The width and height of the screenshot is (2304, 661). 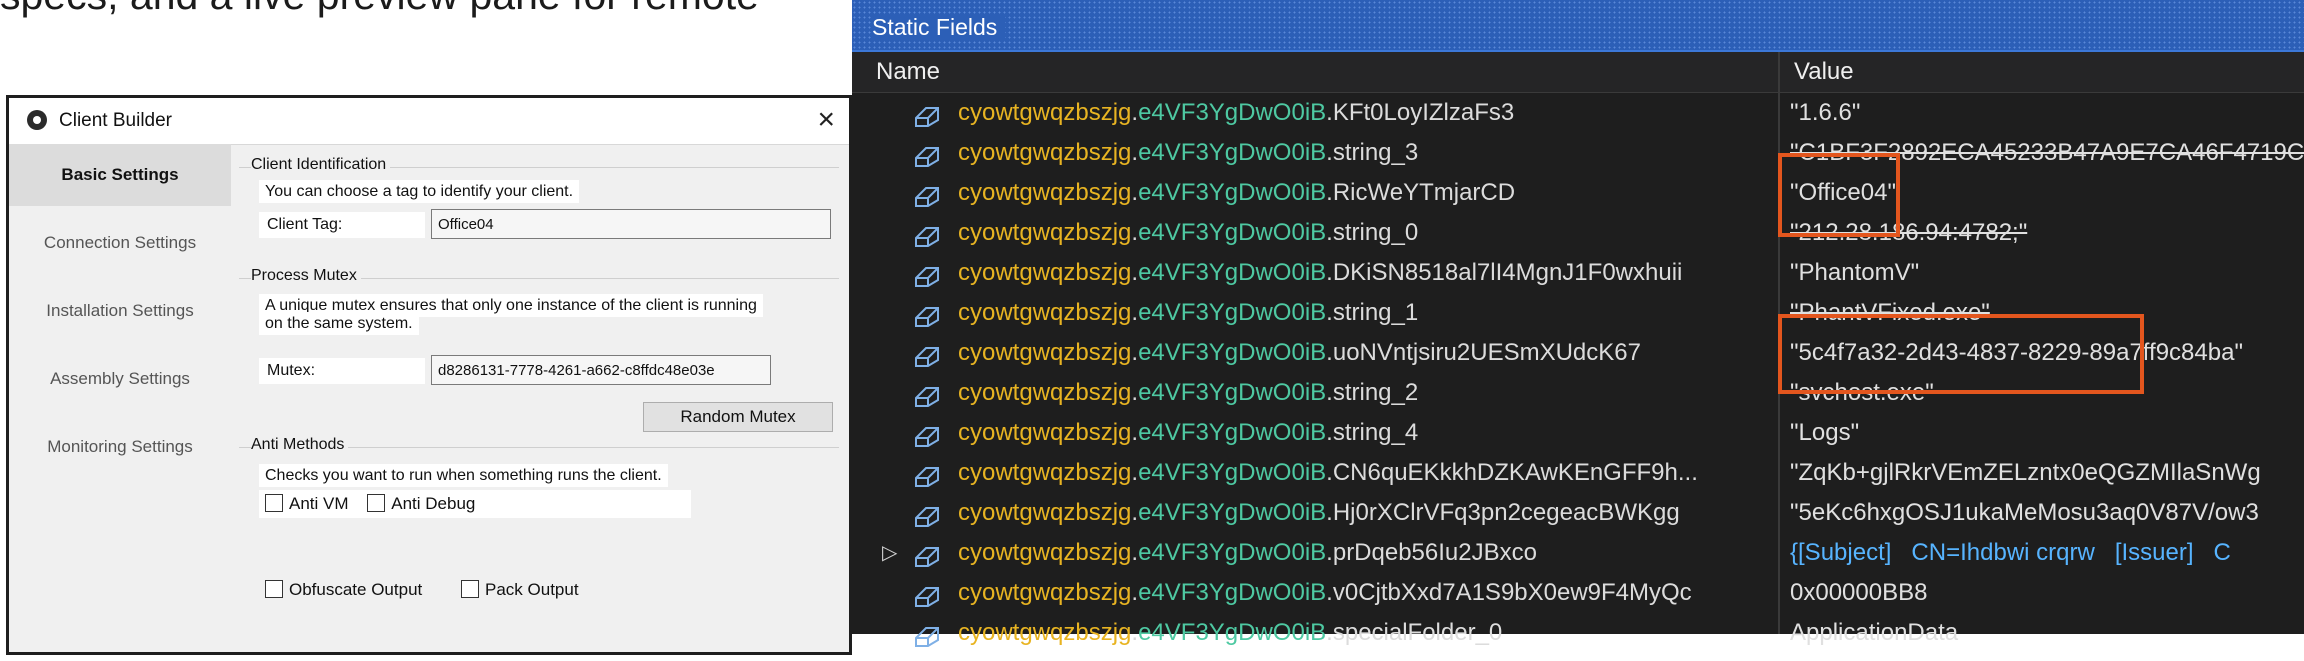 What do you see at coordinates (1375, 312) in the screenshot?
I see `member-text: string_1` at bounding box center [1375, 312].